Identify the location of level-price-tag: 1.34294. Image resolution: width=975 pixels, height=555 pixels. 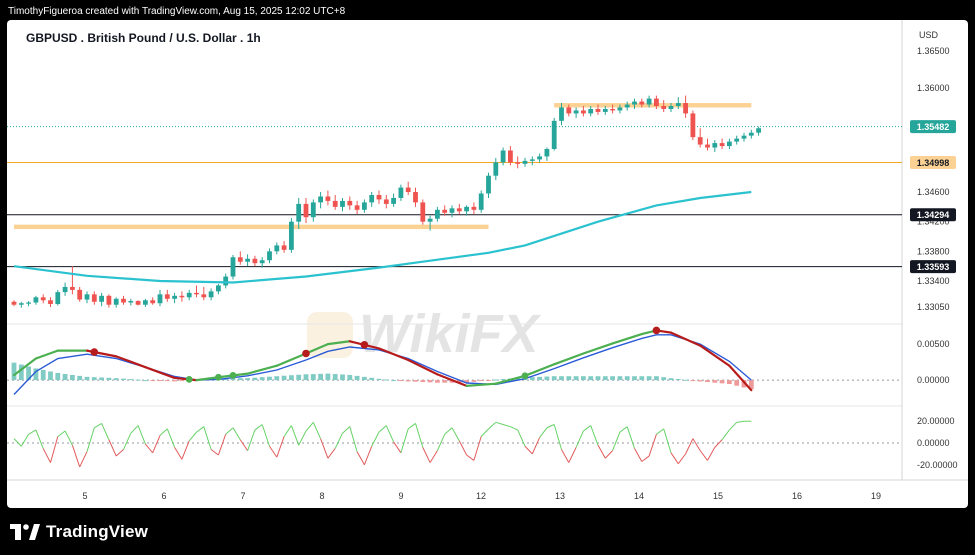
(933, 215).